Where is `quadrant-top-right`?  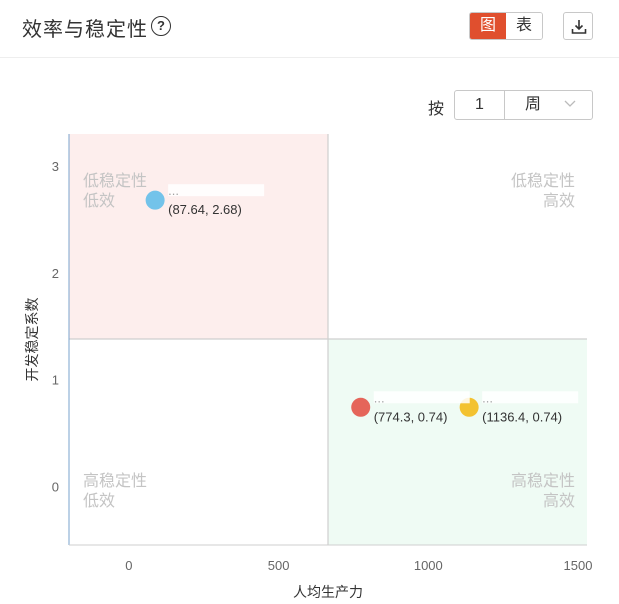
quadrant-top-right is located at coordinates (457, 236).